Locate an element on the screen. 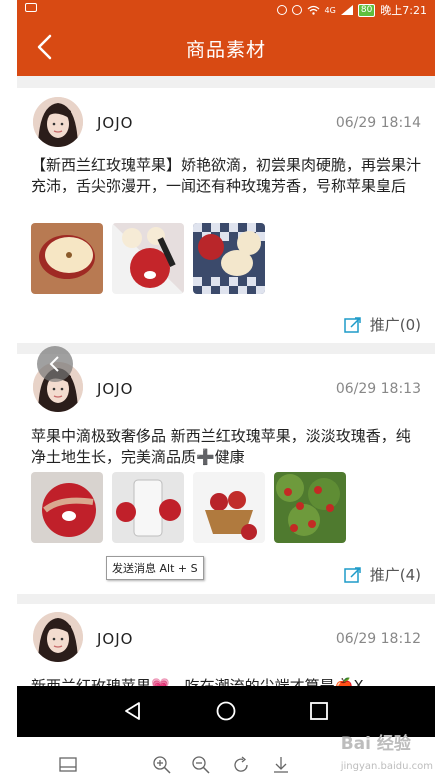 The width and height of the screenshot is (443, 783). post-time: 06/29 18:13 is located at coordinates (378, 389).